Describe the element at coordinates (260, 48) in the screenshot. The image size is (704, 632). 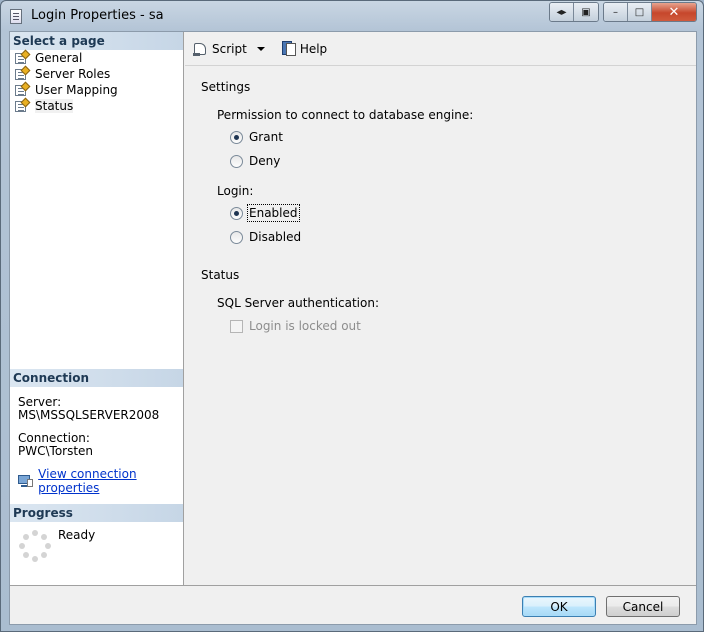
I see `chevron-down-icon` at that location.